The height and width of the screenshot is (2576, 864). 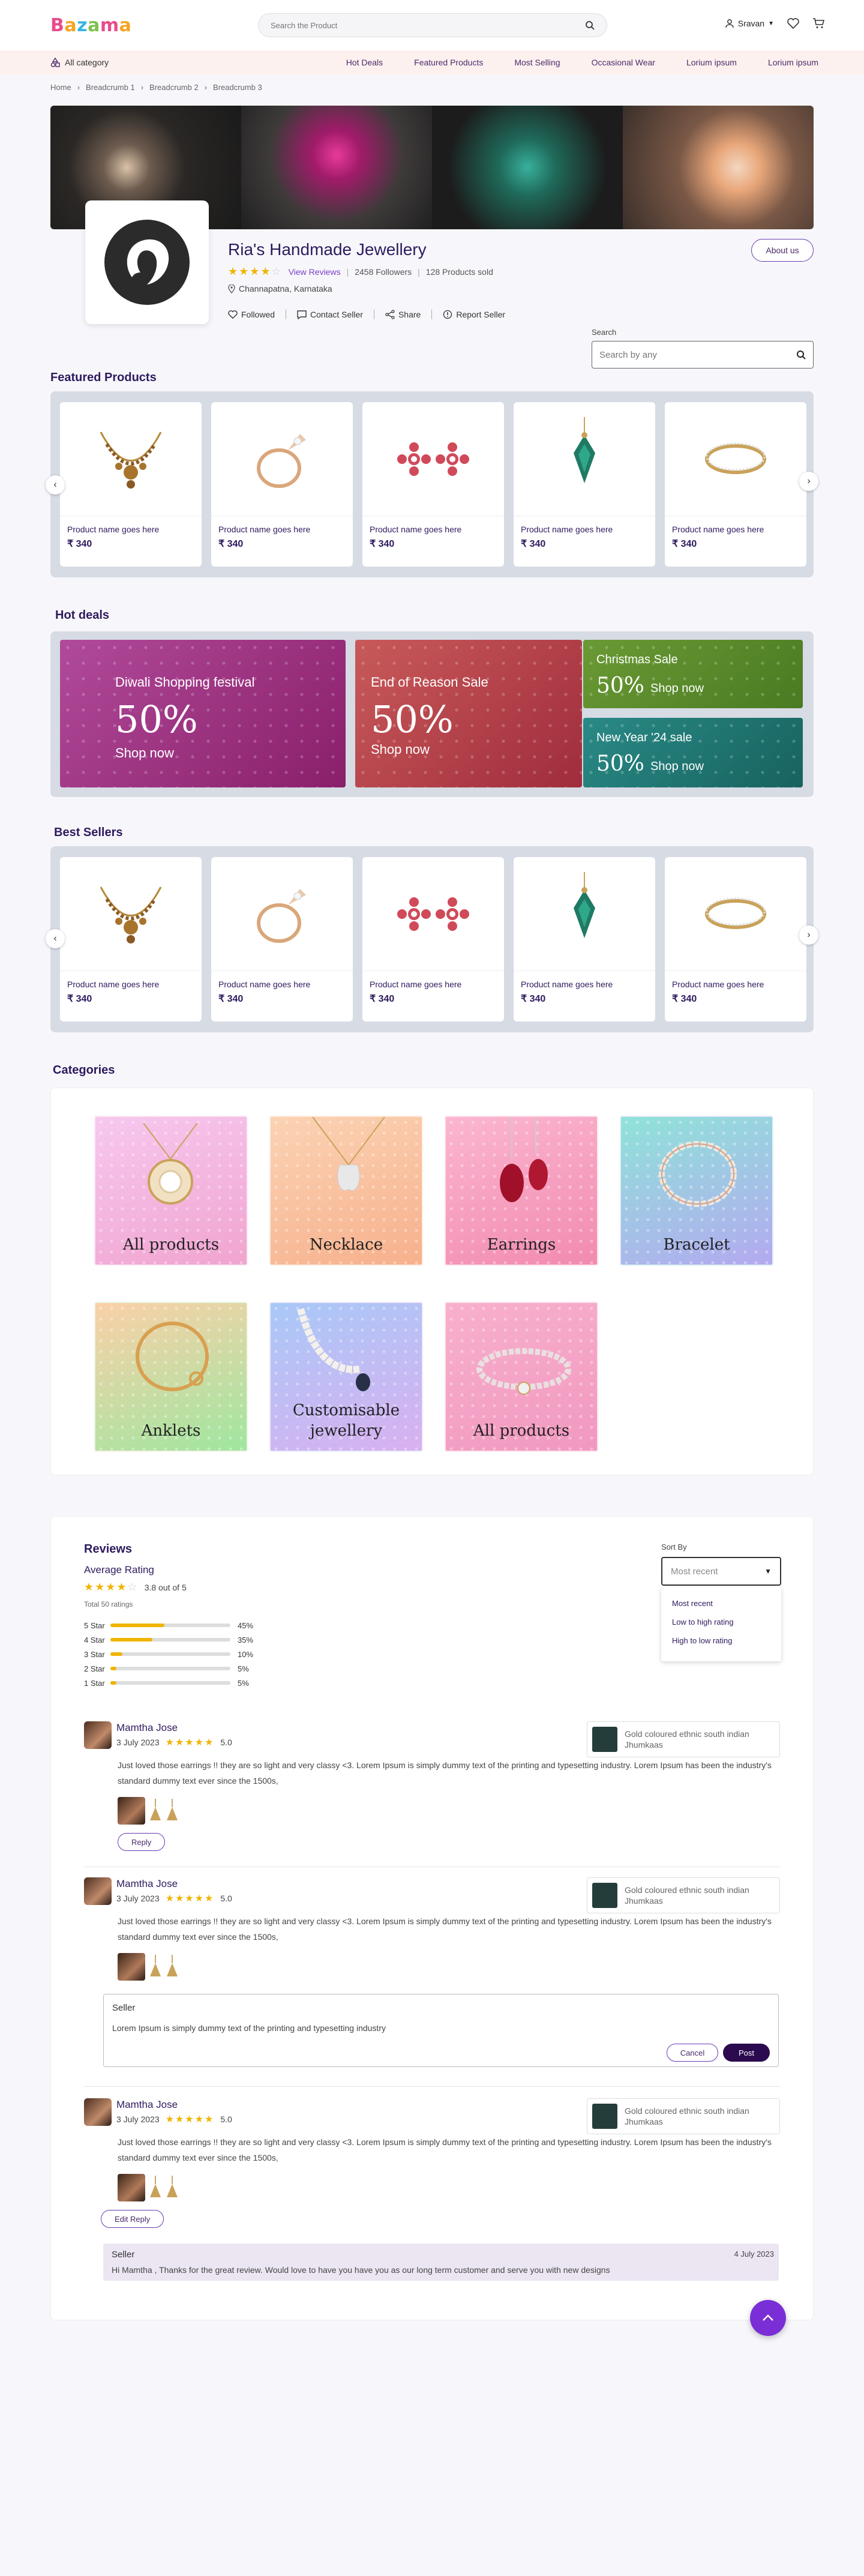 What do you see at coordinates (521, 1377) in the screenshot?
I see `category-all-products-2: All products` at bounding box center [521, 1377].